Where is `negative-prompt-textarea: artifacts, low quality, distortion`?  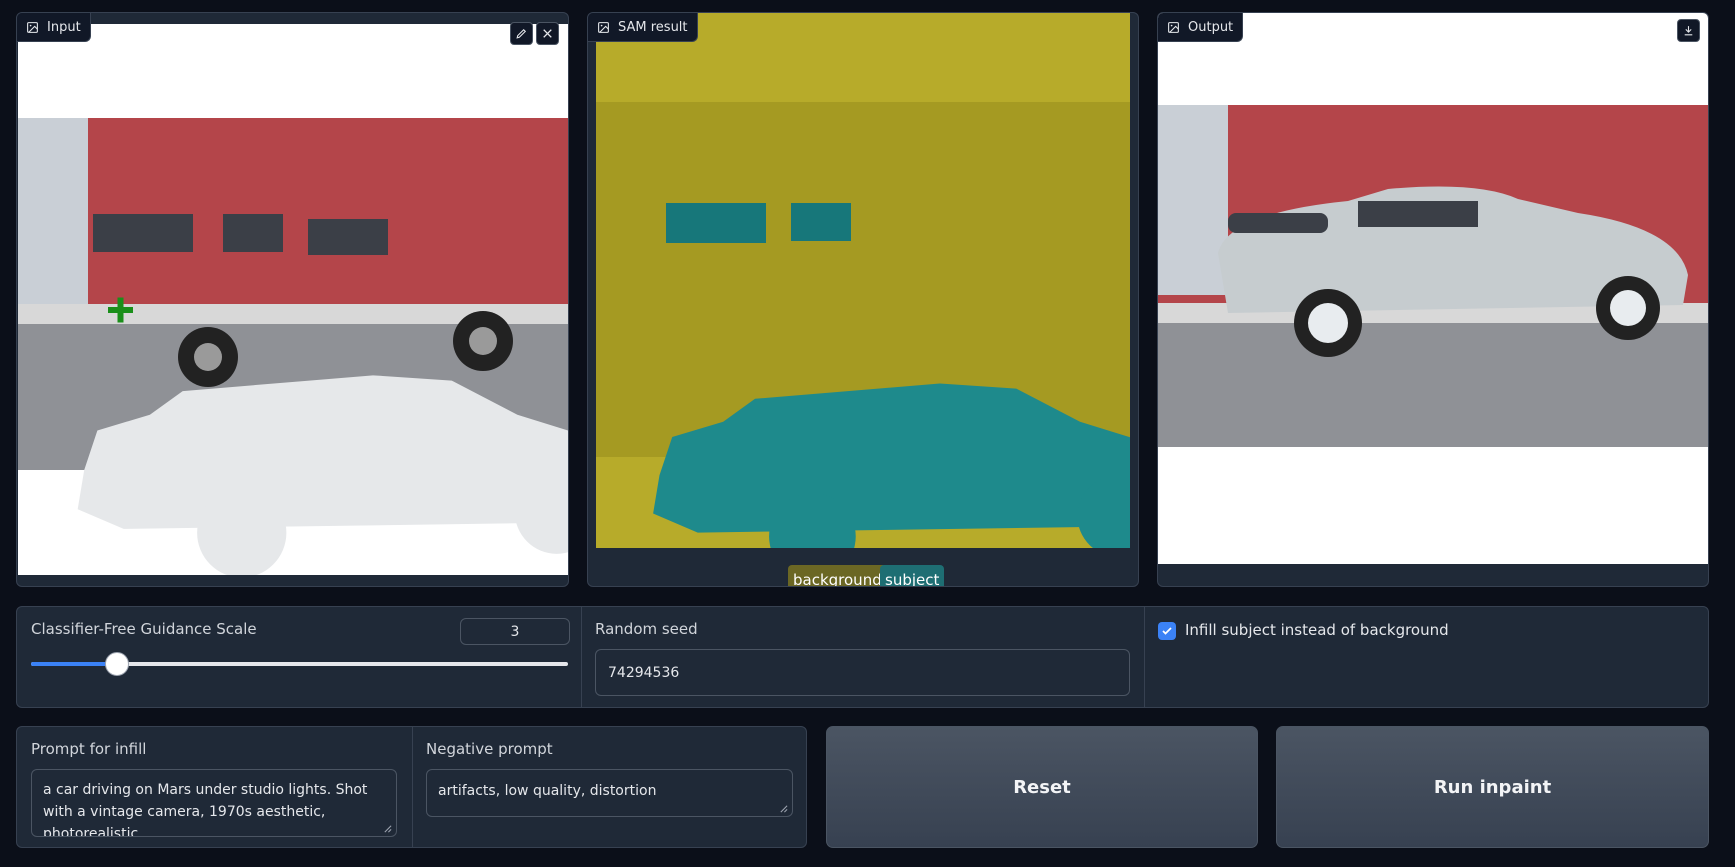
negative-prompt-textarea: artifacts, low quality, distortion is located at coordinates (609, 793).